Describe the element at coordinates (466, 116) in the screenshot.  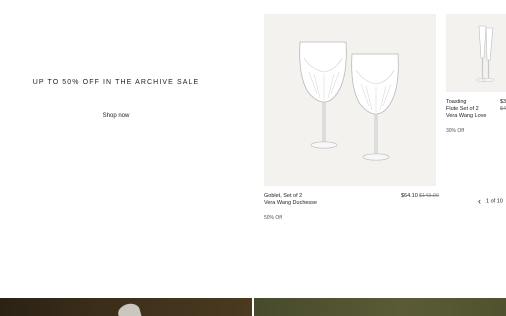
I see `product-brand: Vera Wang Love` at that location.